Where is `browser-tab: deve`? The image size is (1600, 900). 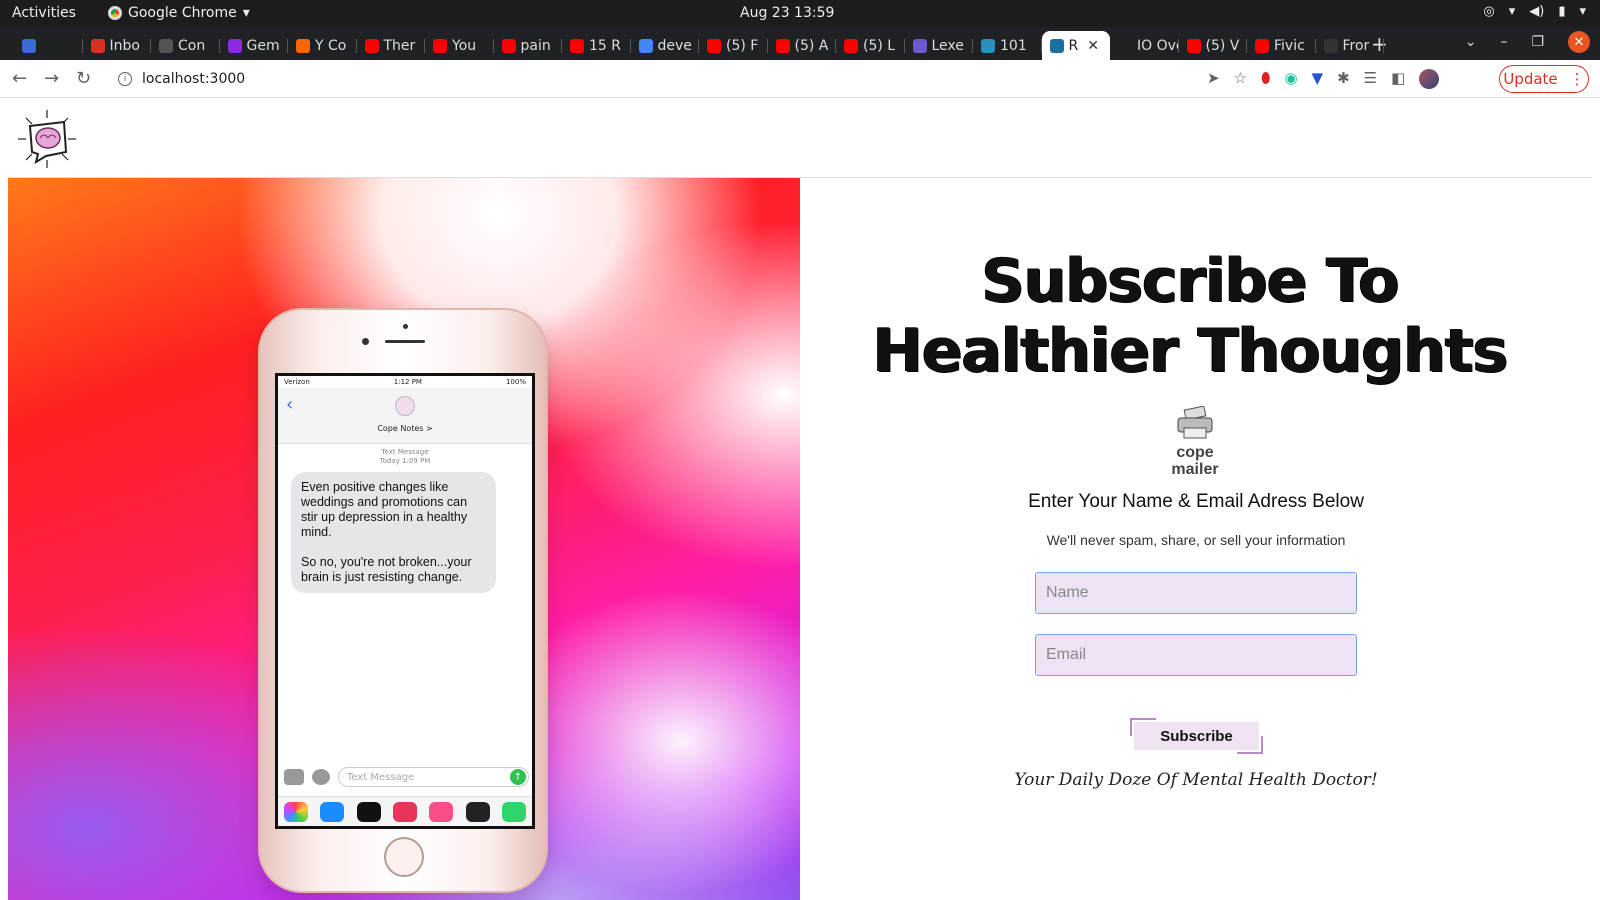 browser-tab: deve is located at coordinates (665, 45).